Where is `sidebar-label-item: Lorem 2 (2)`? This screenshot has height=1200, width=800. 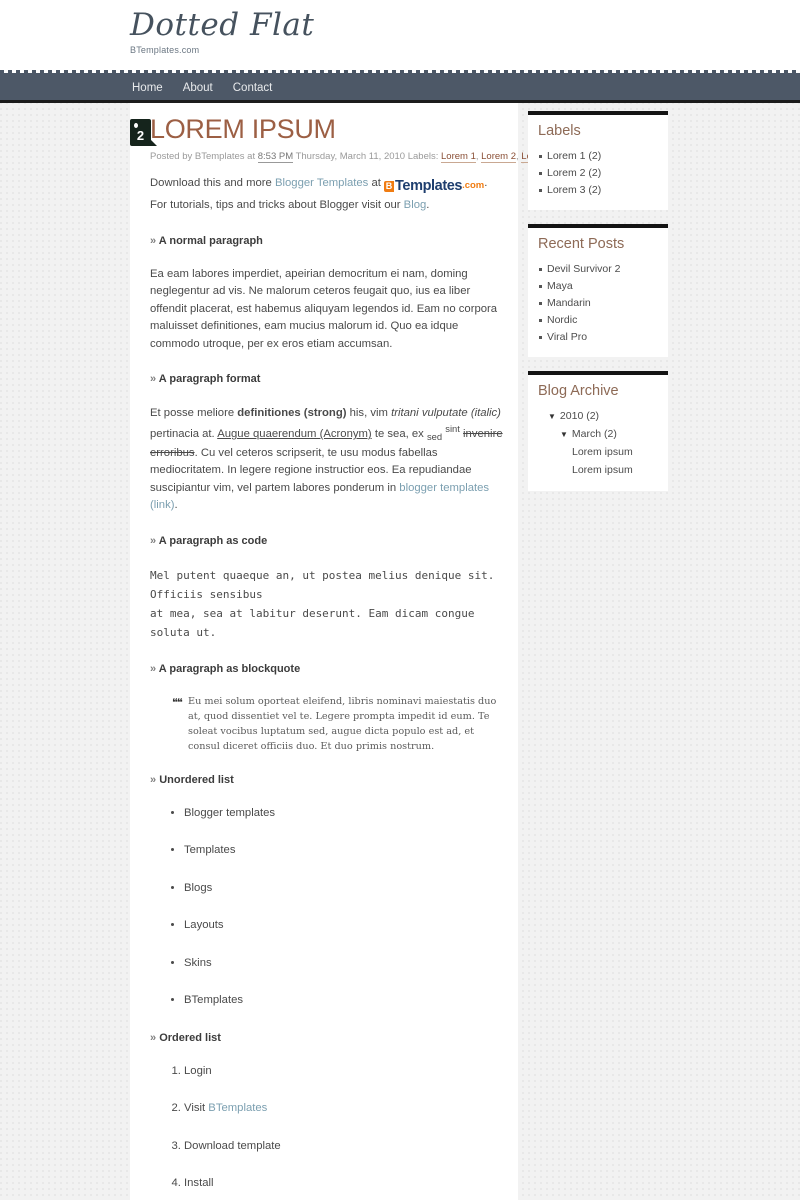 sidebar-label-item: Lorem 2 (2) is located at coordinates (598, 172).